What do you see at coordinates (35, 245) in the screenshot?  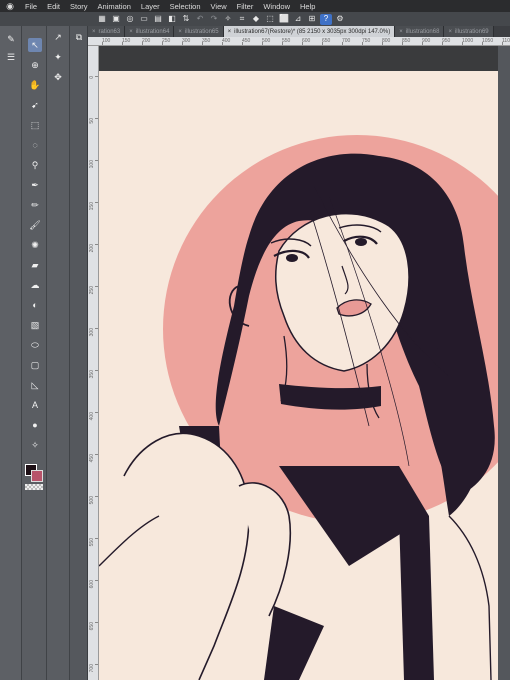 I see `airbrush-icon: ✺` at bounding box center [35, 245].